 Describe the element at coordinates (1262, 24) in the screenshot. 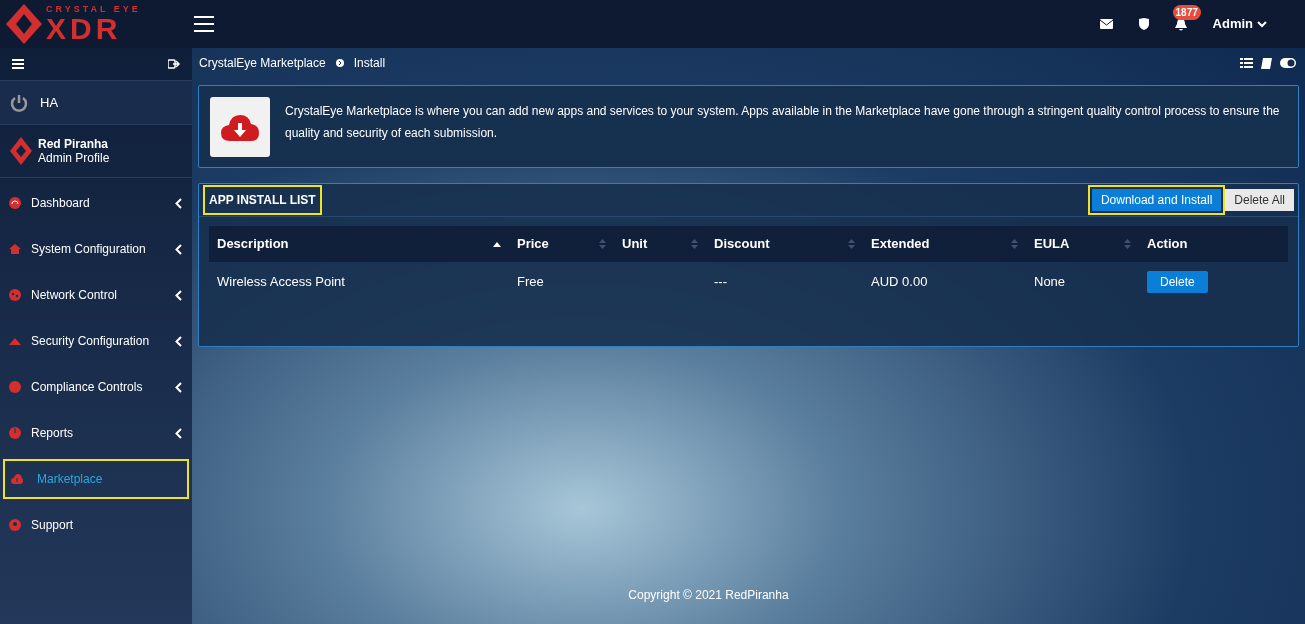

I see `caret-down-icon` at that location.